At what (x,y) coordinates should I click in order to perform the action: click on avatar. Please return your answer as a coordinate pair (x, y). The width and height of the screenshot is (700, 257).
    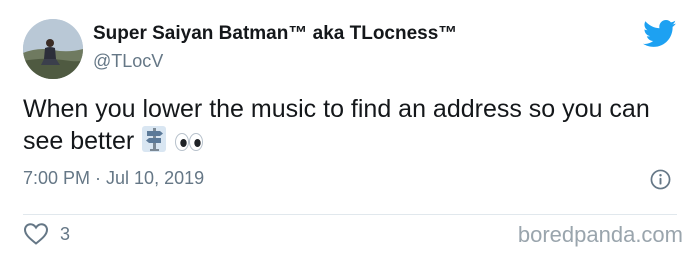
    Looking at the image, I should click on (53, 49).